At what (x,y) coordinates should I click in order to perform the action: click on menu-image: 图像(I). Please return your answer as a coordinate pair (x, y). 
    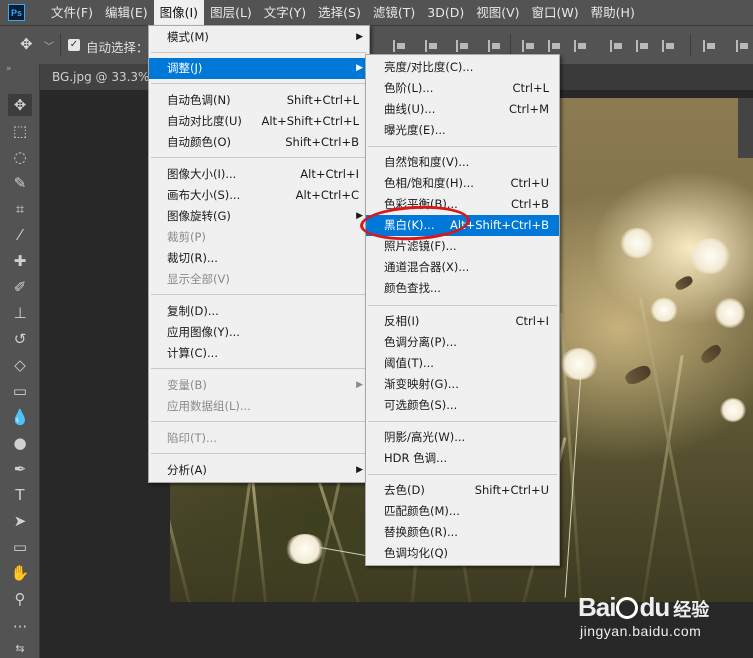
    Looking at the image, I should click on (179, 12).